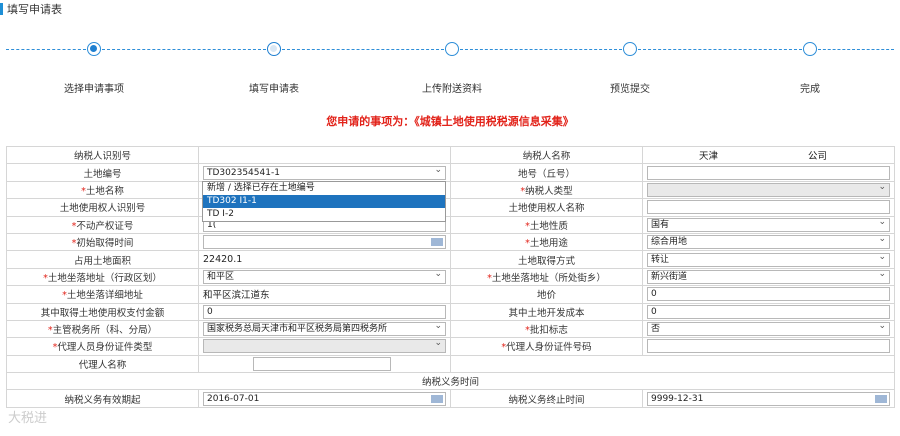  What do you see at coordinates (548, 278) in the screenshot?
I see `address-street-label: 土地坐落地址（所处街乡）` at bounding box center [548, 278].